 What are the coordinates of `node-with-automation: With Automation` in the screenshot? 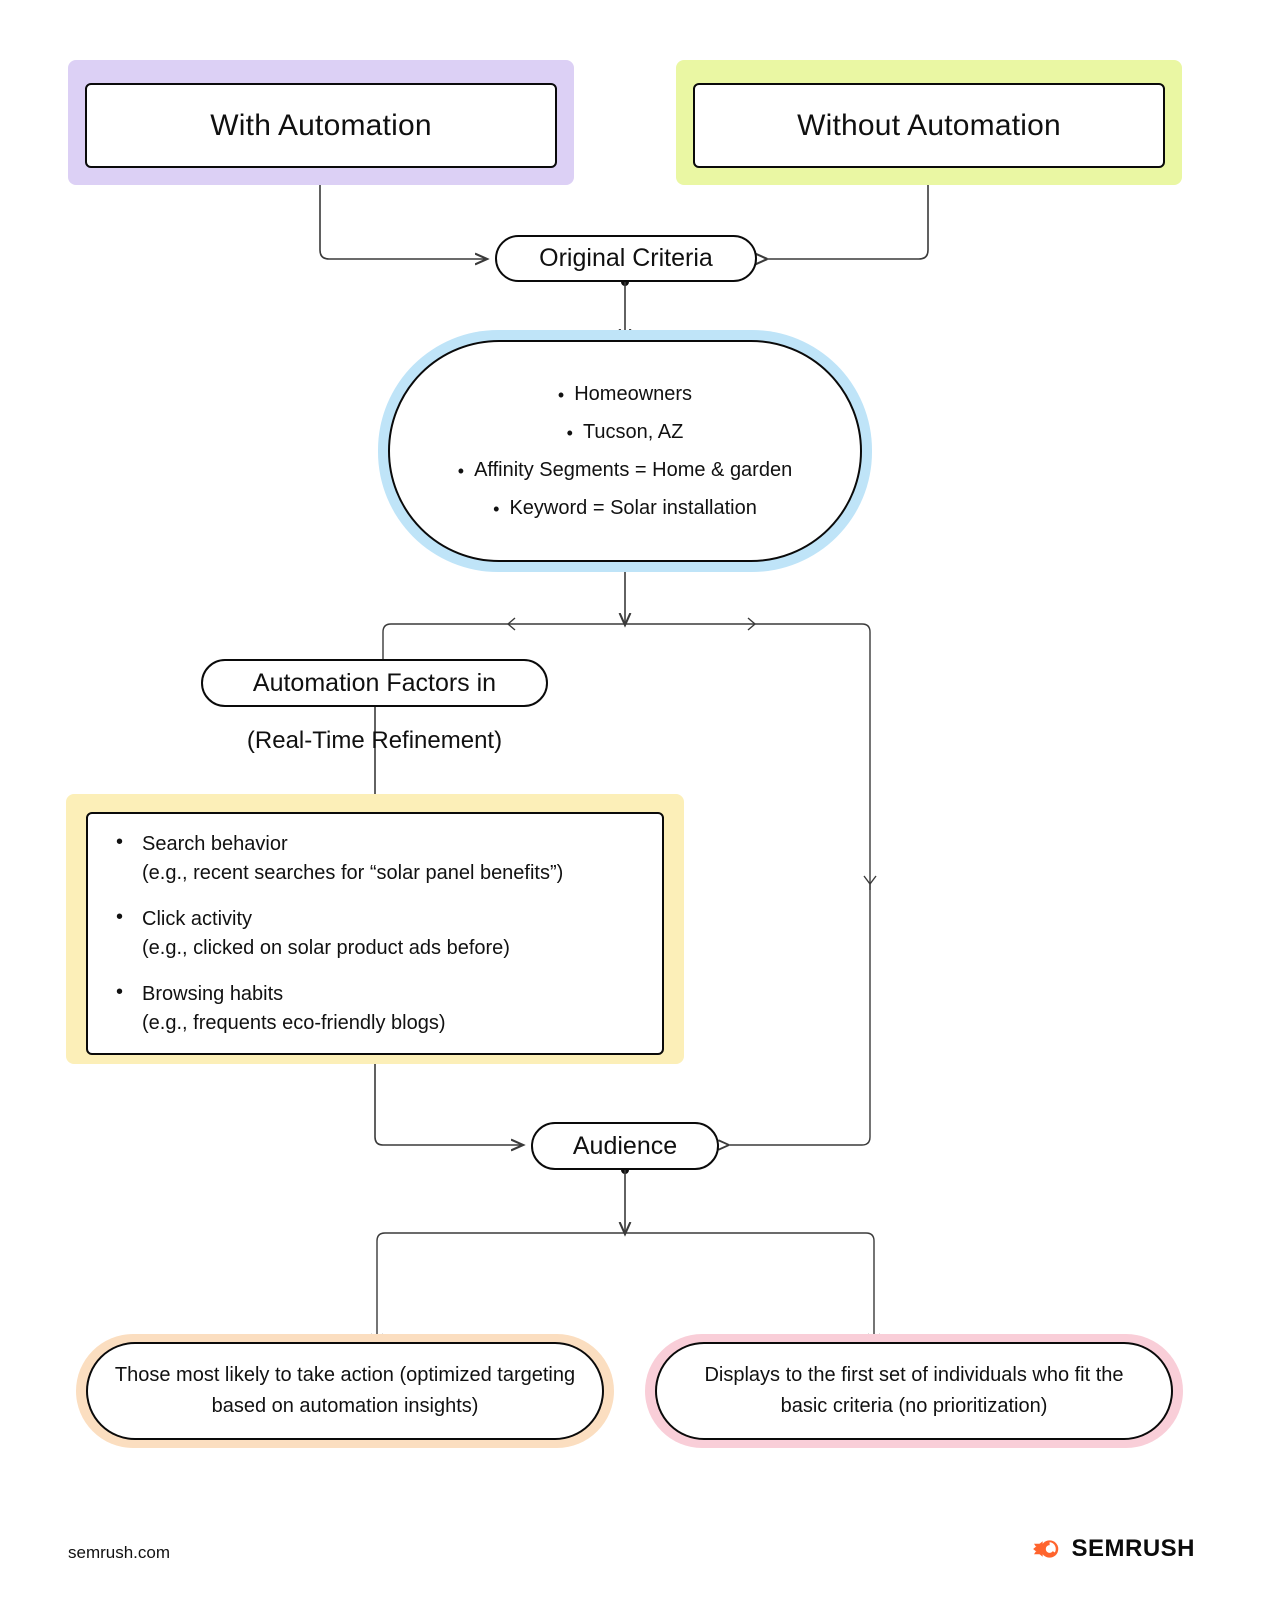 It's located at (321, 125).